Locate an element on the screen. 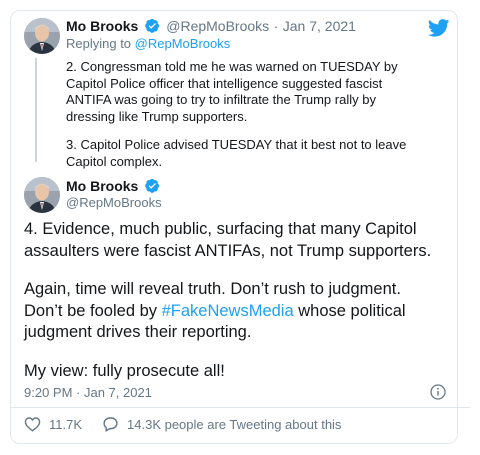  reply-header: Mo Brooks @RepMoBrooks · Jan 7, 2021 is located at coordinates (211, 27).